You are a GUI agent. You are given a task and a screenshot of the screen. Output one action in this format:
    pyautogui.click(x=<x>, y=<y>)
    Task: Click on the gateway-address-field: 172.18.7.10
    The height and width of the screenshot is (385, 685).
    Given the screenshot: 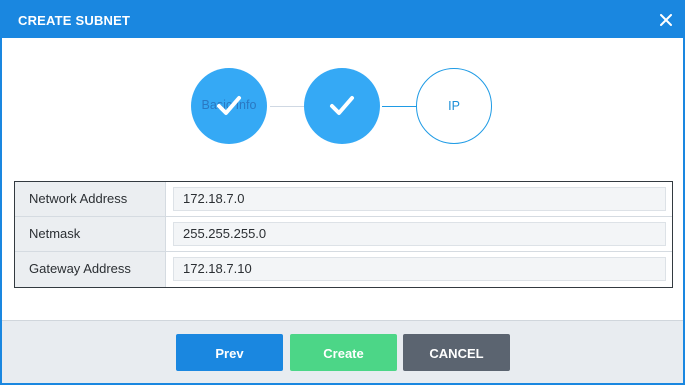 What is the action you would take?
    pyautogui.click(x=419, y=269)
    